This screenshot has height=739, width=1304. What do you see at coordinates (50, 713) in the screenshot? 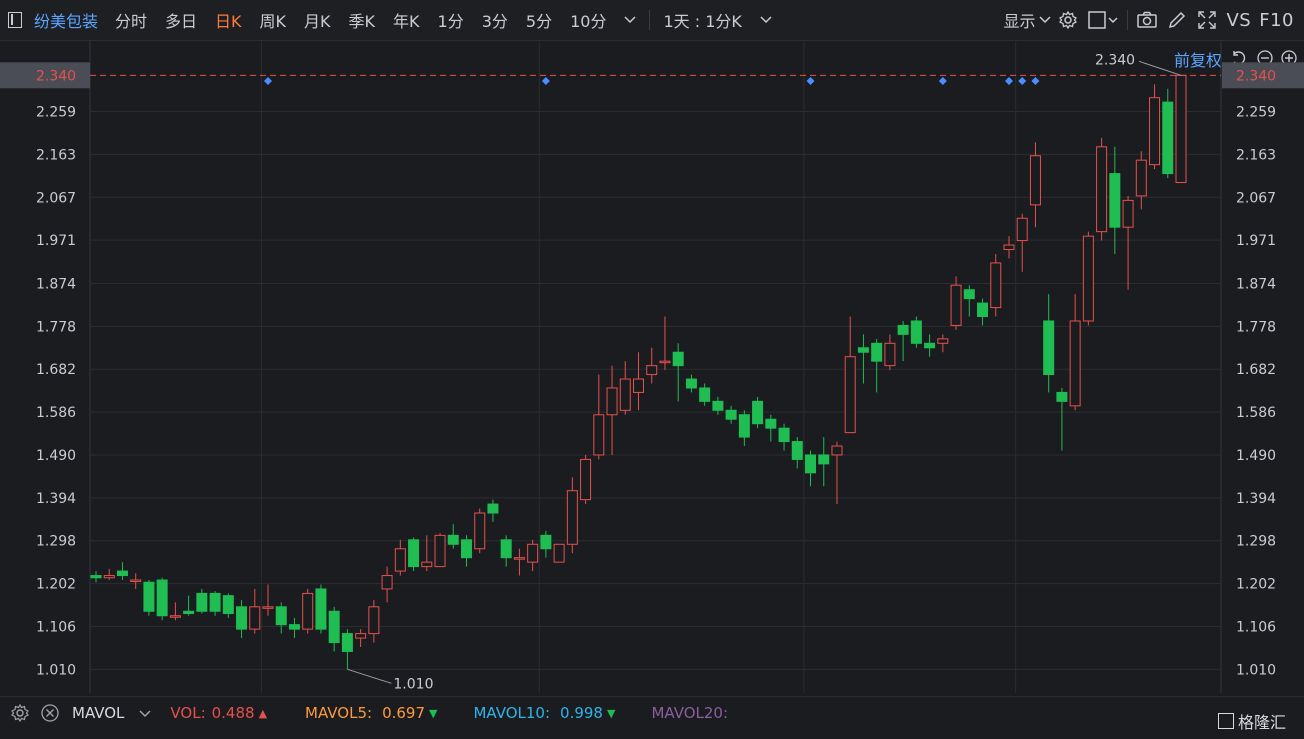
I see `close-icon` at bounding box center [50, 713].